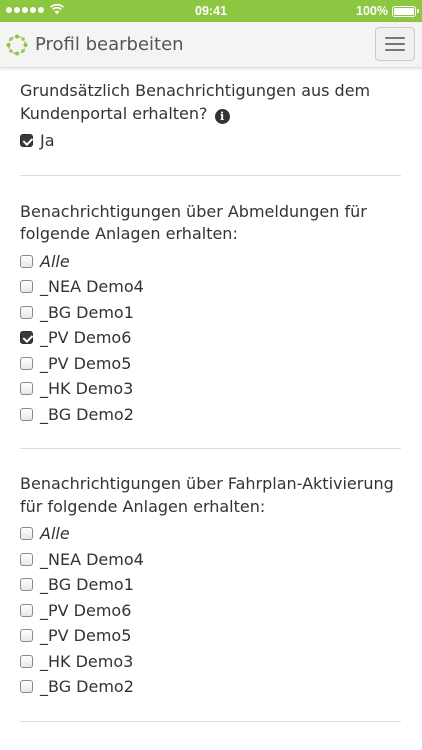 Image resolution: width=422 pixels, height=750 pixels. I want to click on hamburger-menu-icon, so click(395, 38).